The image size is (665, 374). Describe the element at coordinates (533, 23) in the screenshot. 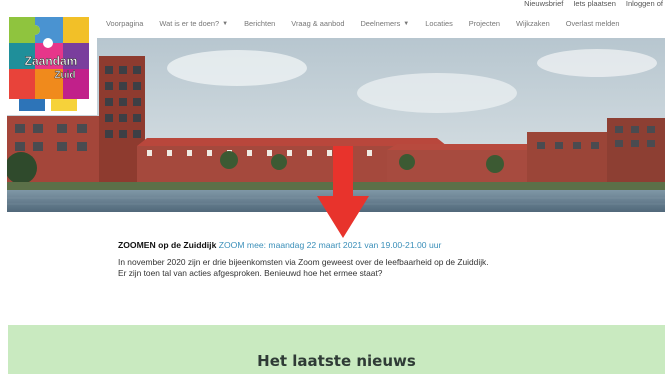

I see `nav-item-wijkzaken: Wijkzaken` at that location.